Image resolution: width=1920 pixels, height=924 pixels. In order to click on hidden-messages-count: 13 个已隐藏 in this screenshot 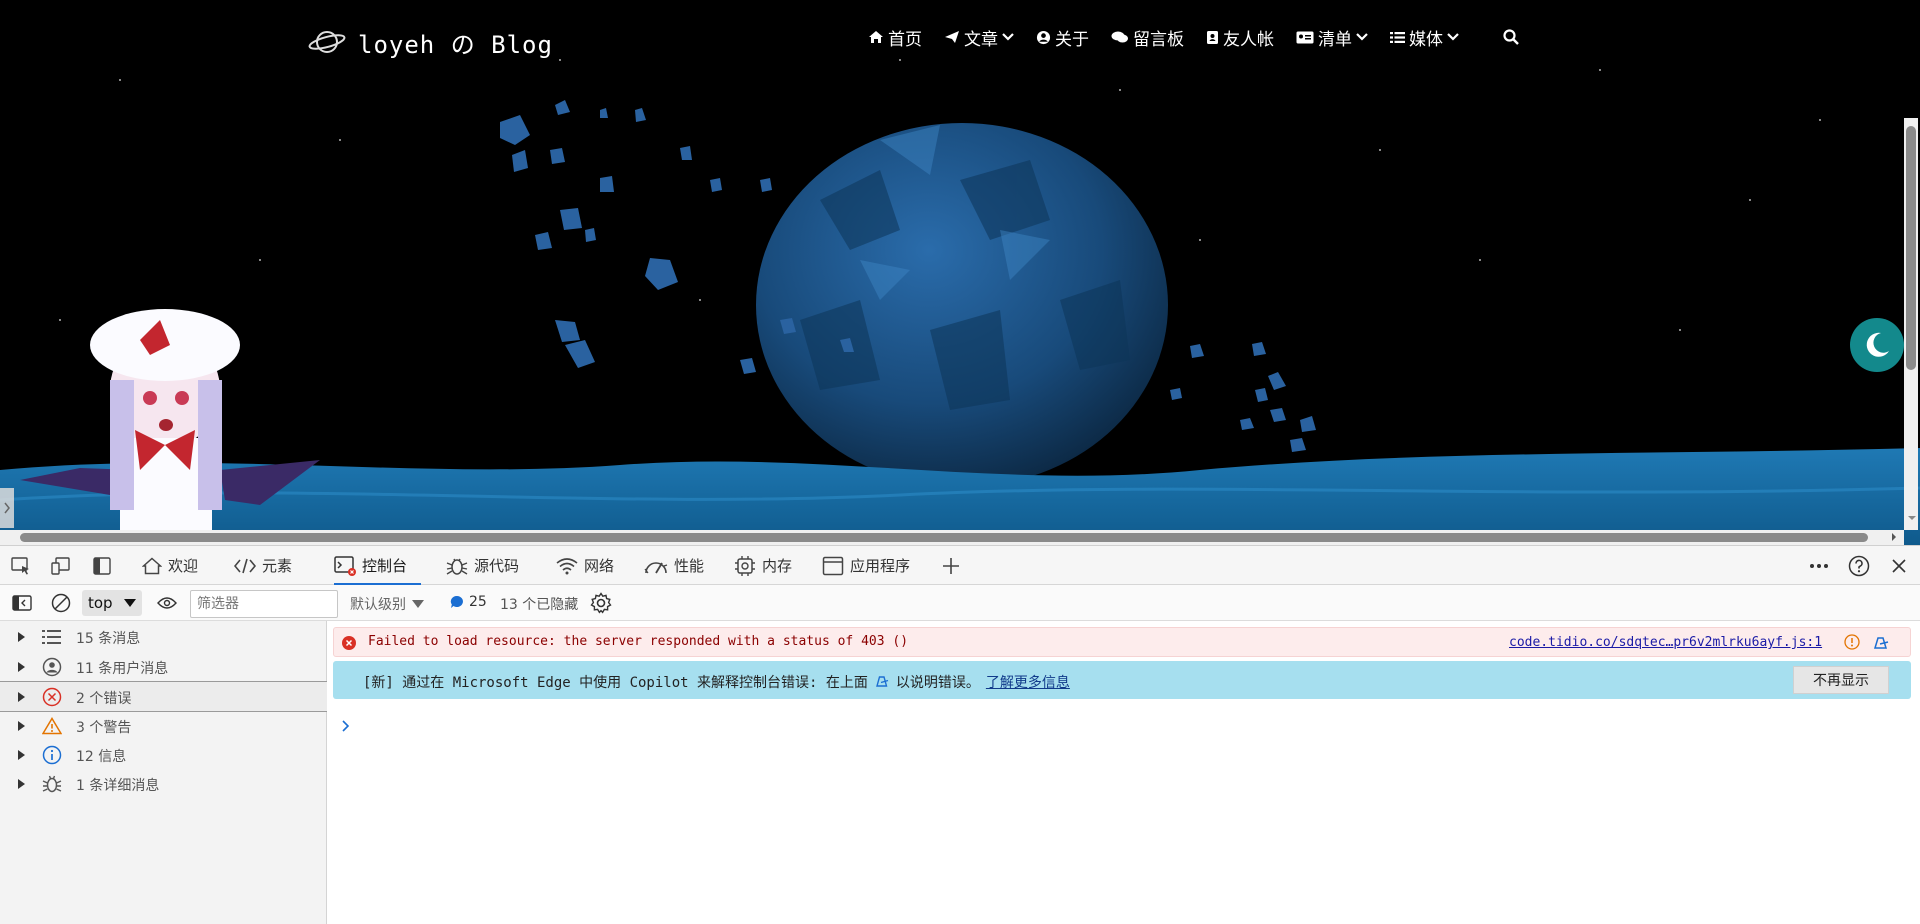, I will do `click(539, 605)`.